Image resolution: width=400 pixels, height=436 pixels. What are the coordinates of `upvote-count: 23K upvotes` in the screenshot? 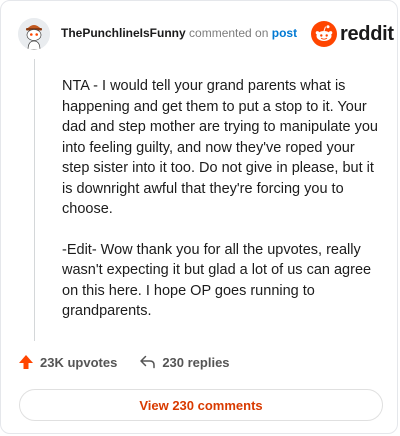 It's located at (79, 362).